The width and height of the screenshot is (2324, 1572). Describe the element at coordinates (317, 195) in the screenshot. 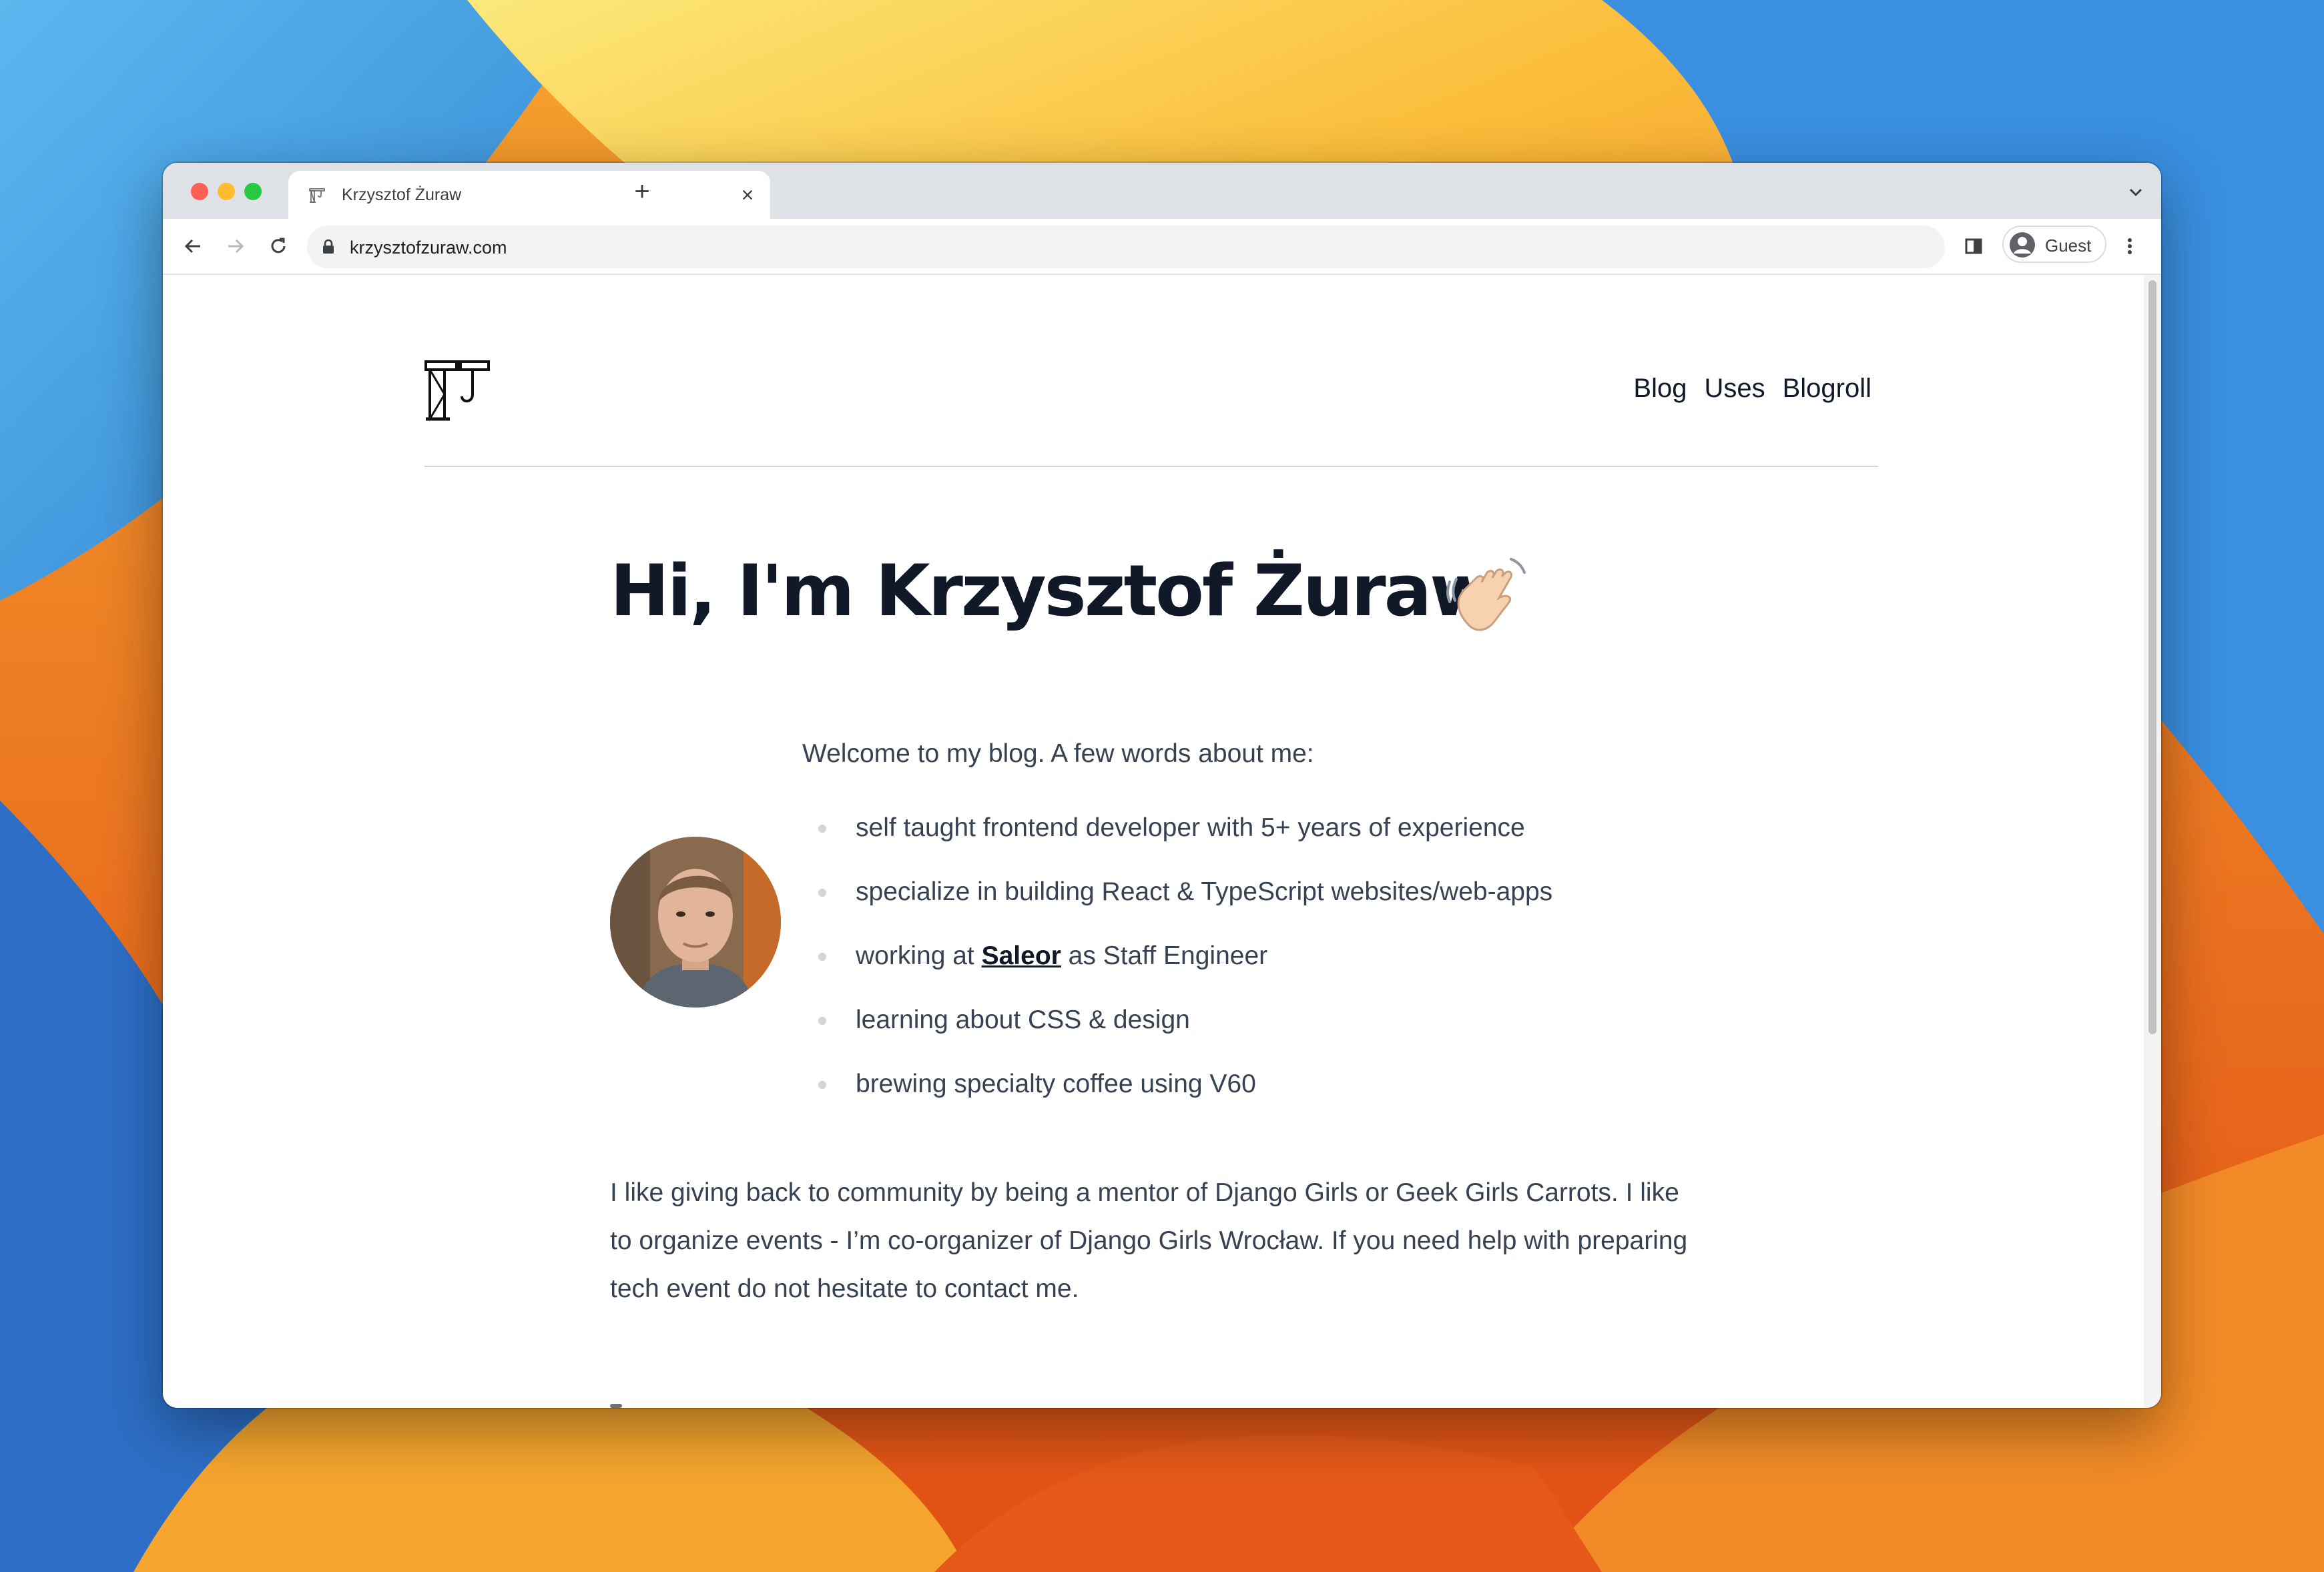

I see `crane-favicon-icon` at that location.